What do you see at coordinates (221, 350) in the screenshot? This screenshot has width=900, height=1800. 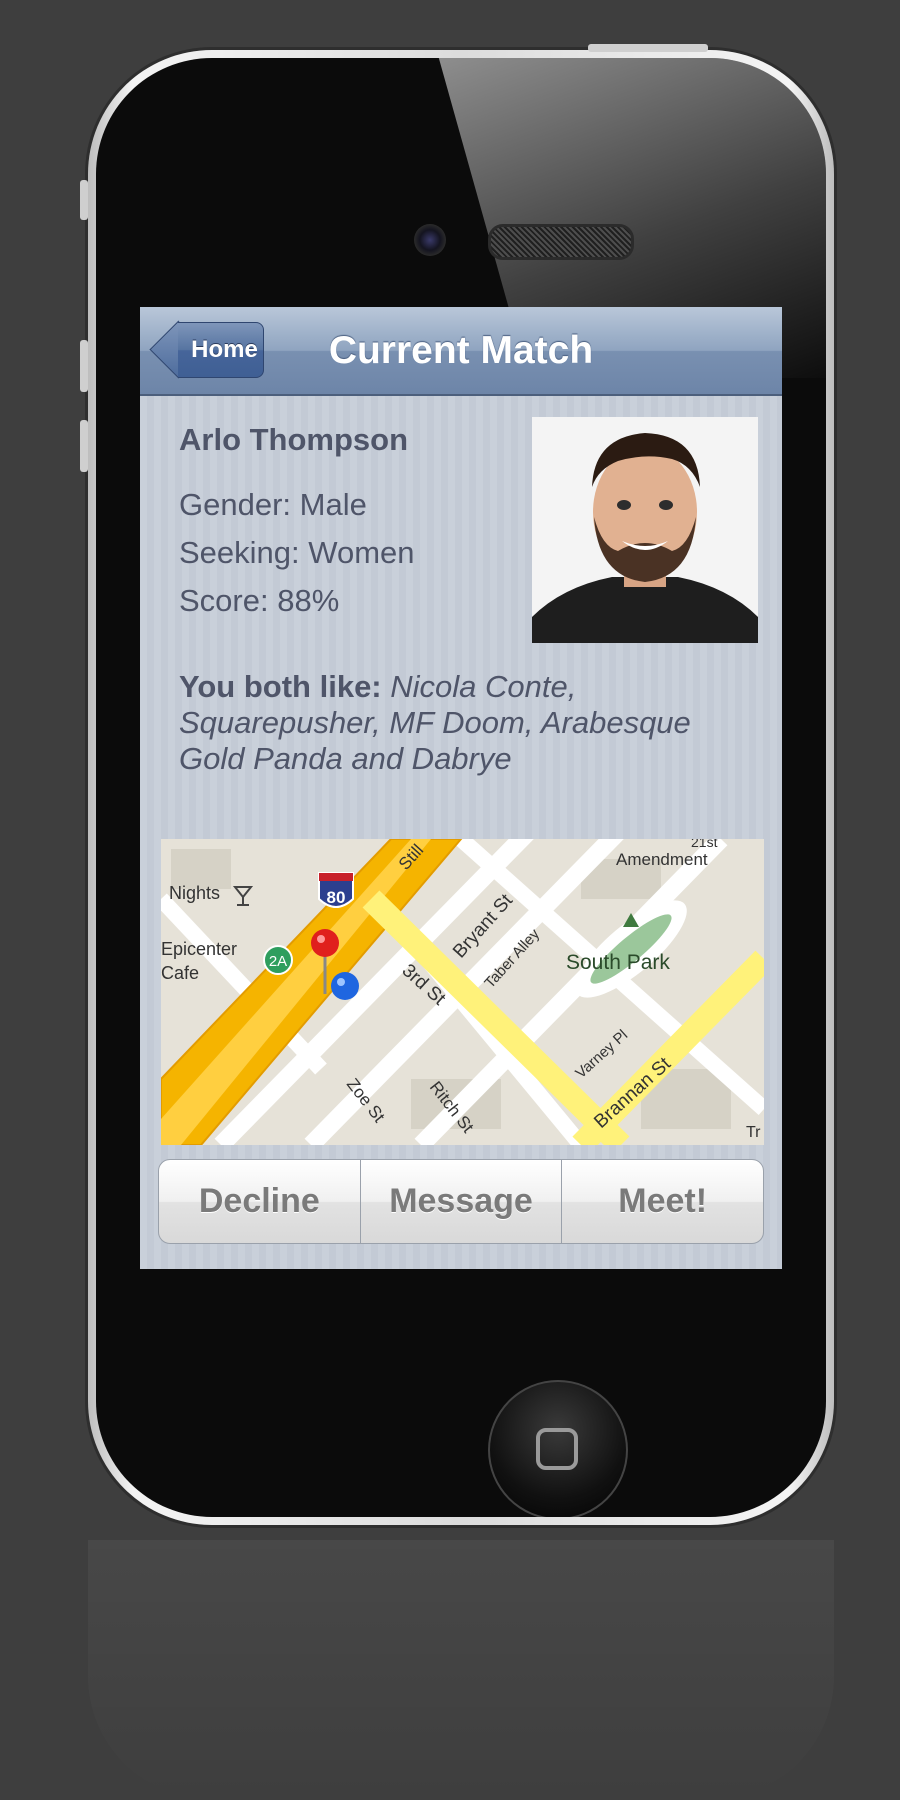 I see `home-back-button: Home` at bounding box center [221, 350].